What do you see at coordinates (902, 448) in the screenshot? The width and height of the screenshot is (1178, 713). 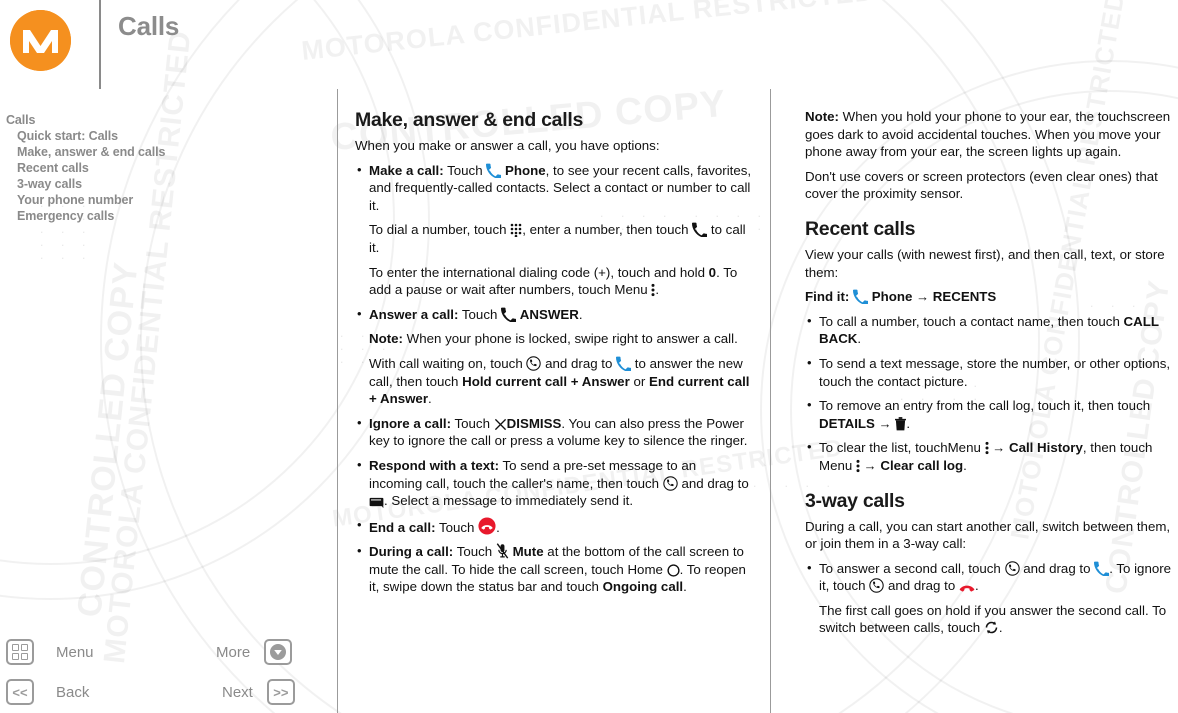 I see `text: To clear the list, touchMenu` at bounding box center [902, 448].